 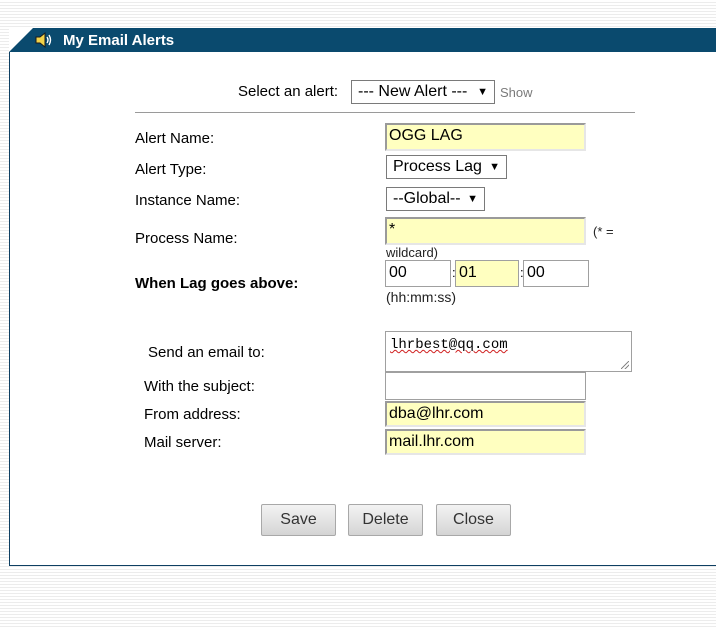 What do you see at coordinates (437, 166) in the screenshot?
I see `alert-type-value: Process Lag` at bounding box center [437, 166].